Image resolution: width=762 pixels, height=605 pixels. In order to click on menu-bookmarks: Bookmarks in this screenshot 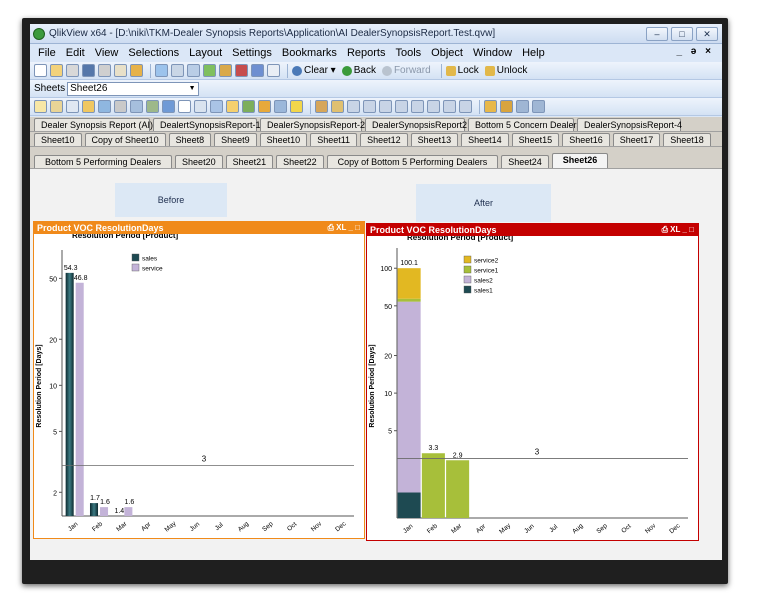, I will do `click(309, 53)`.